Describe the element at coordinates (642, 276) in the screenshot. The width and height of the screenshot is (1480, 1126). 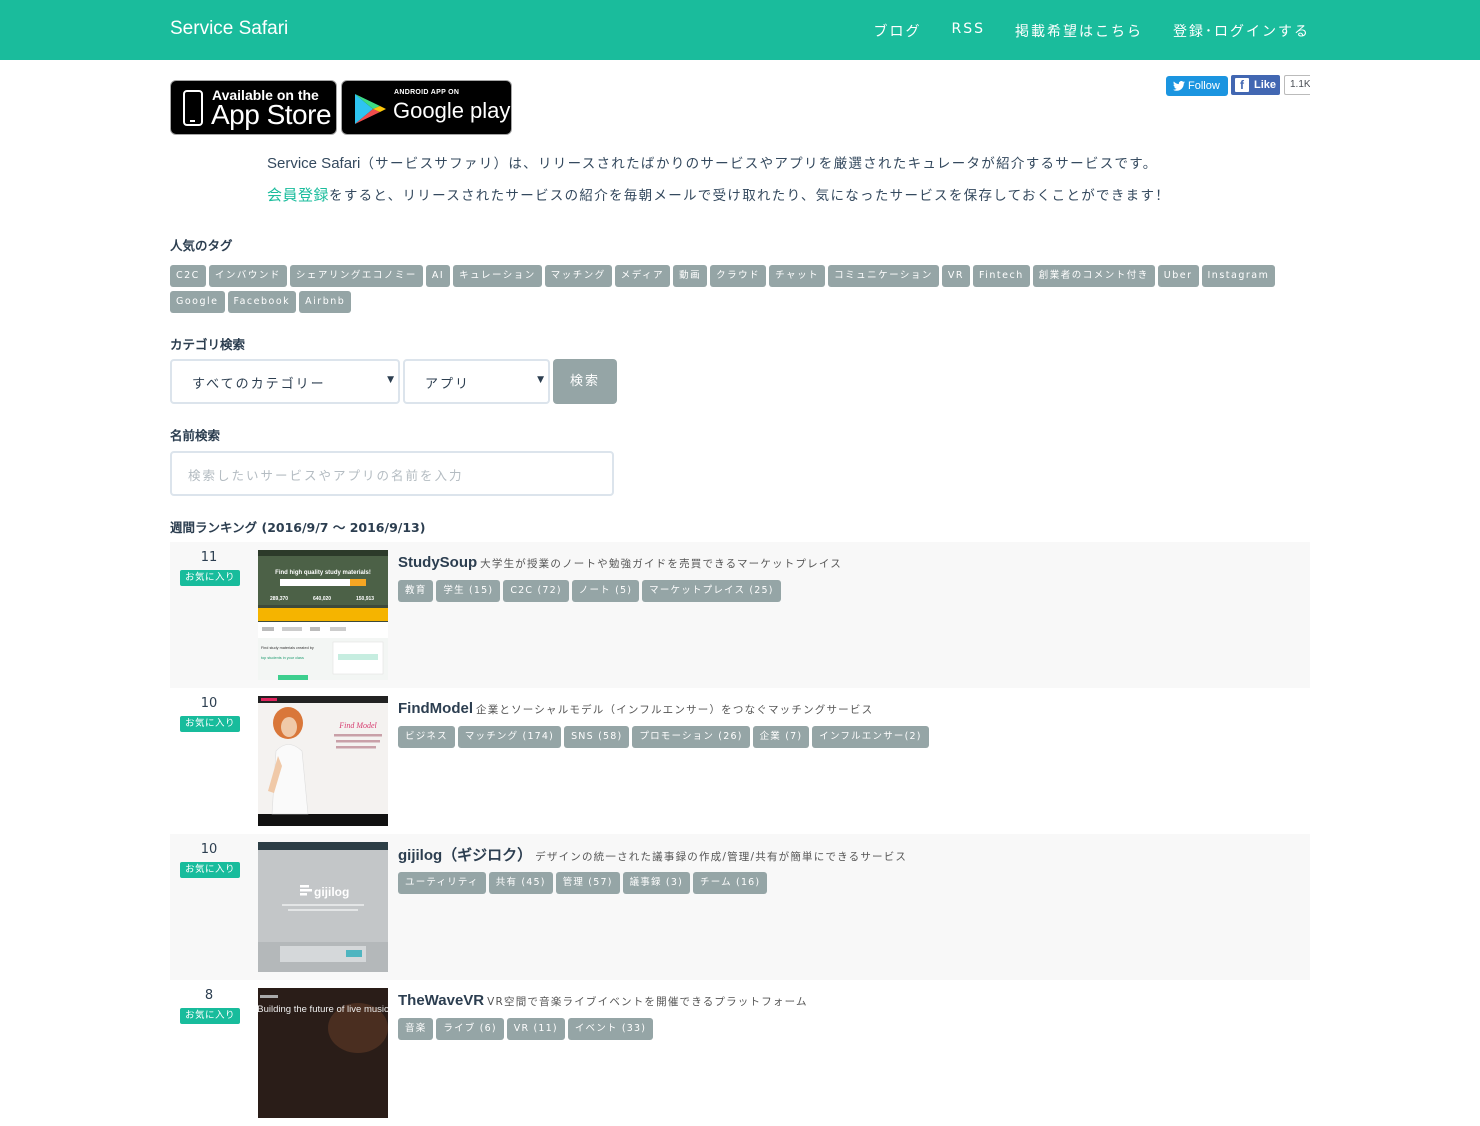
I see `tag: メディア` at that location.